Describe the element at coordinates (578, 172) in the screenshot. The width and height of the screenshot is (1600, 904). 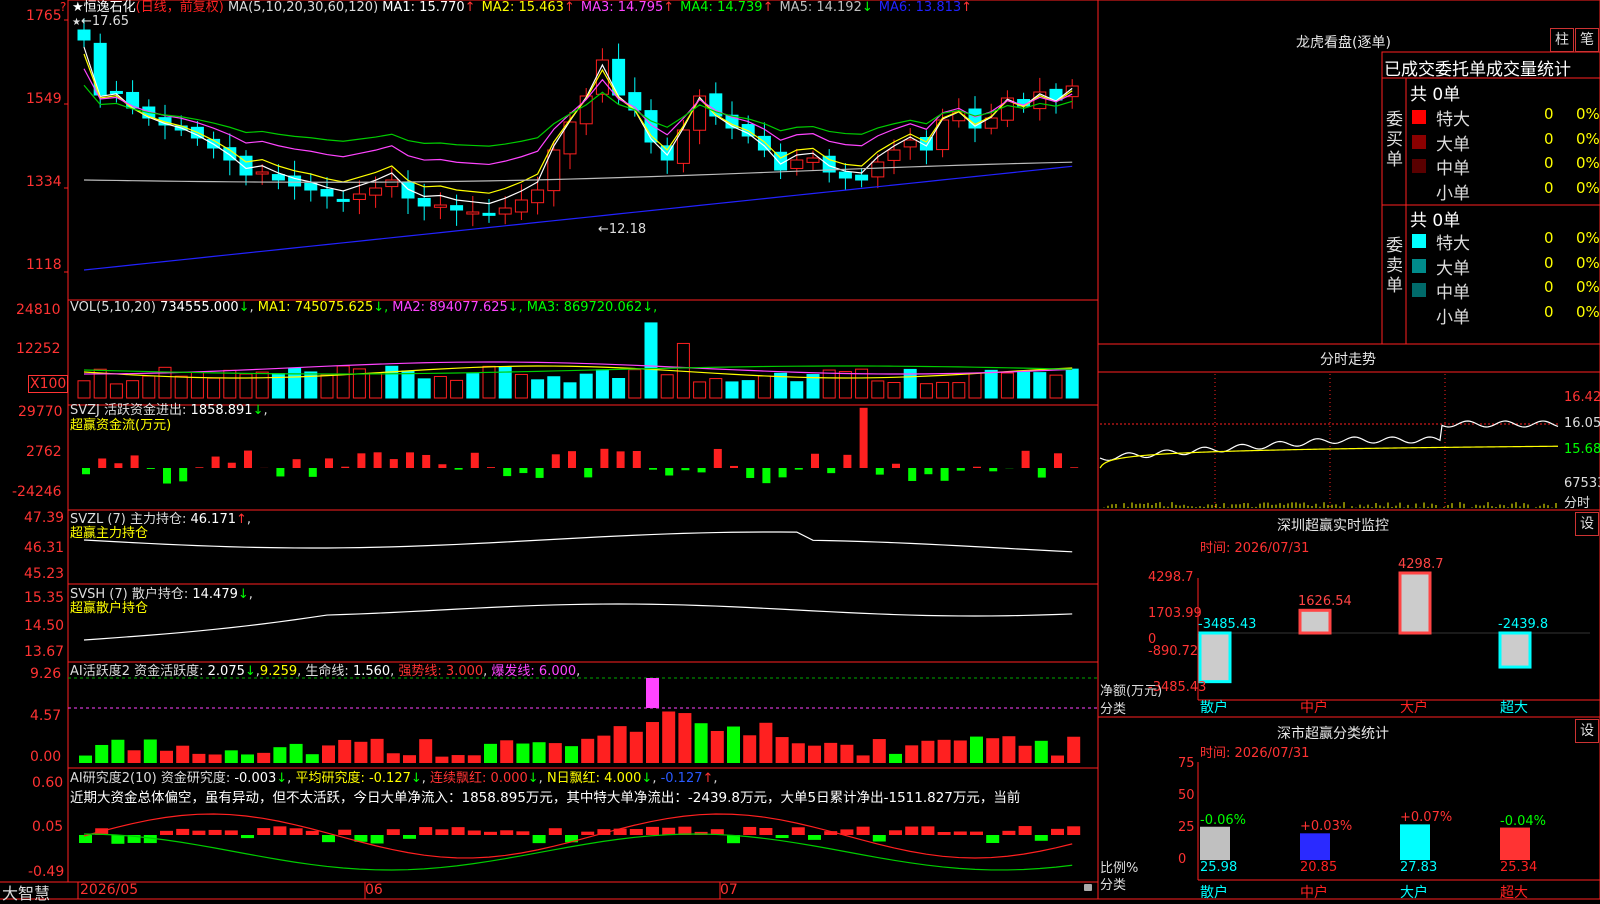
I see `ma5-line` at that location.